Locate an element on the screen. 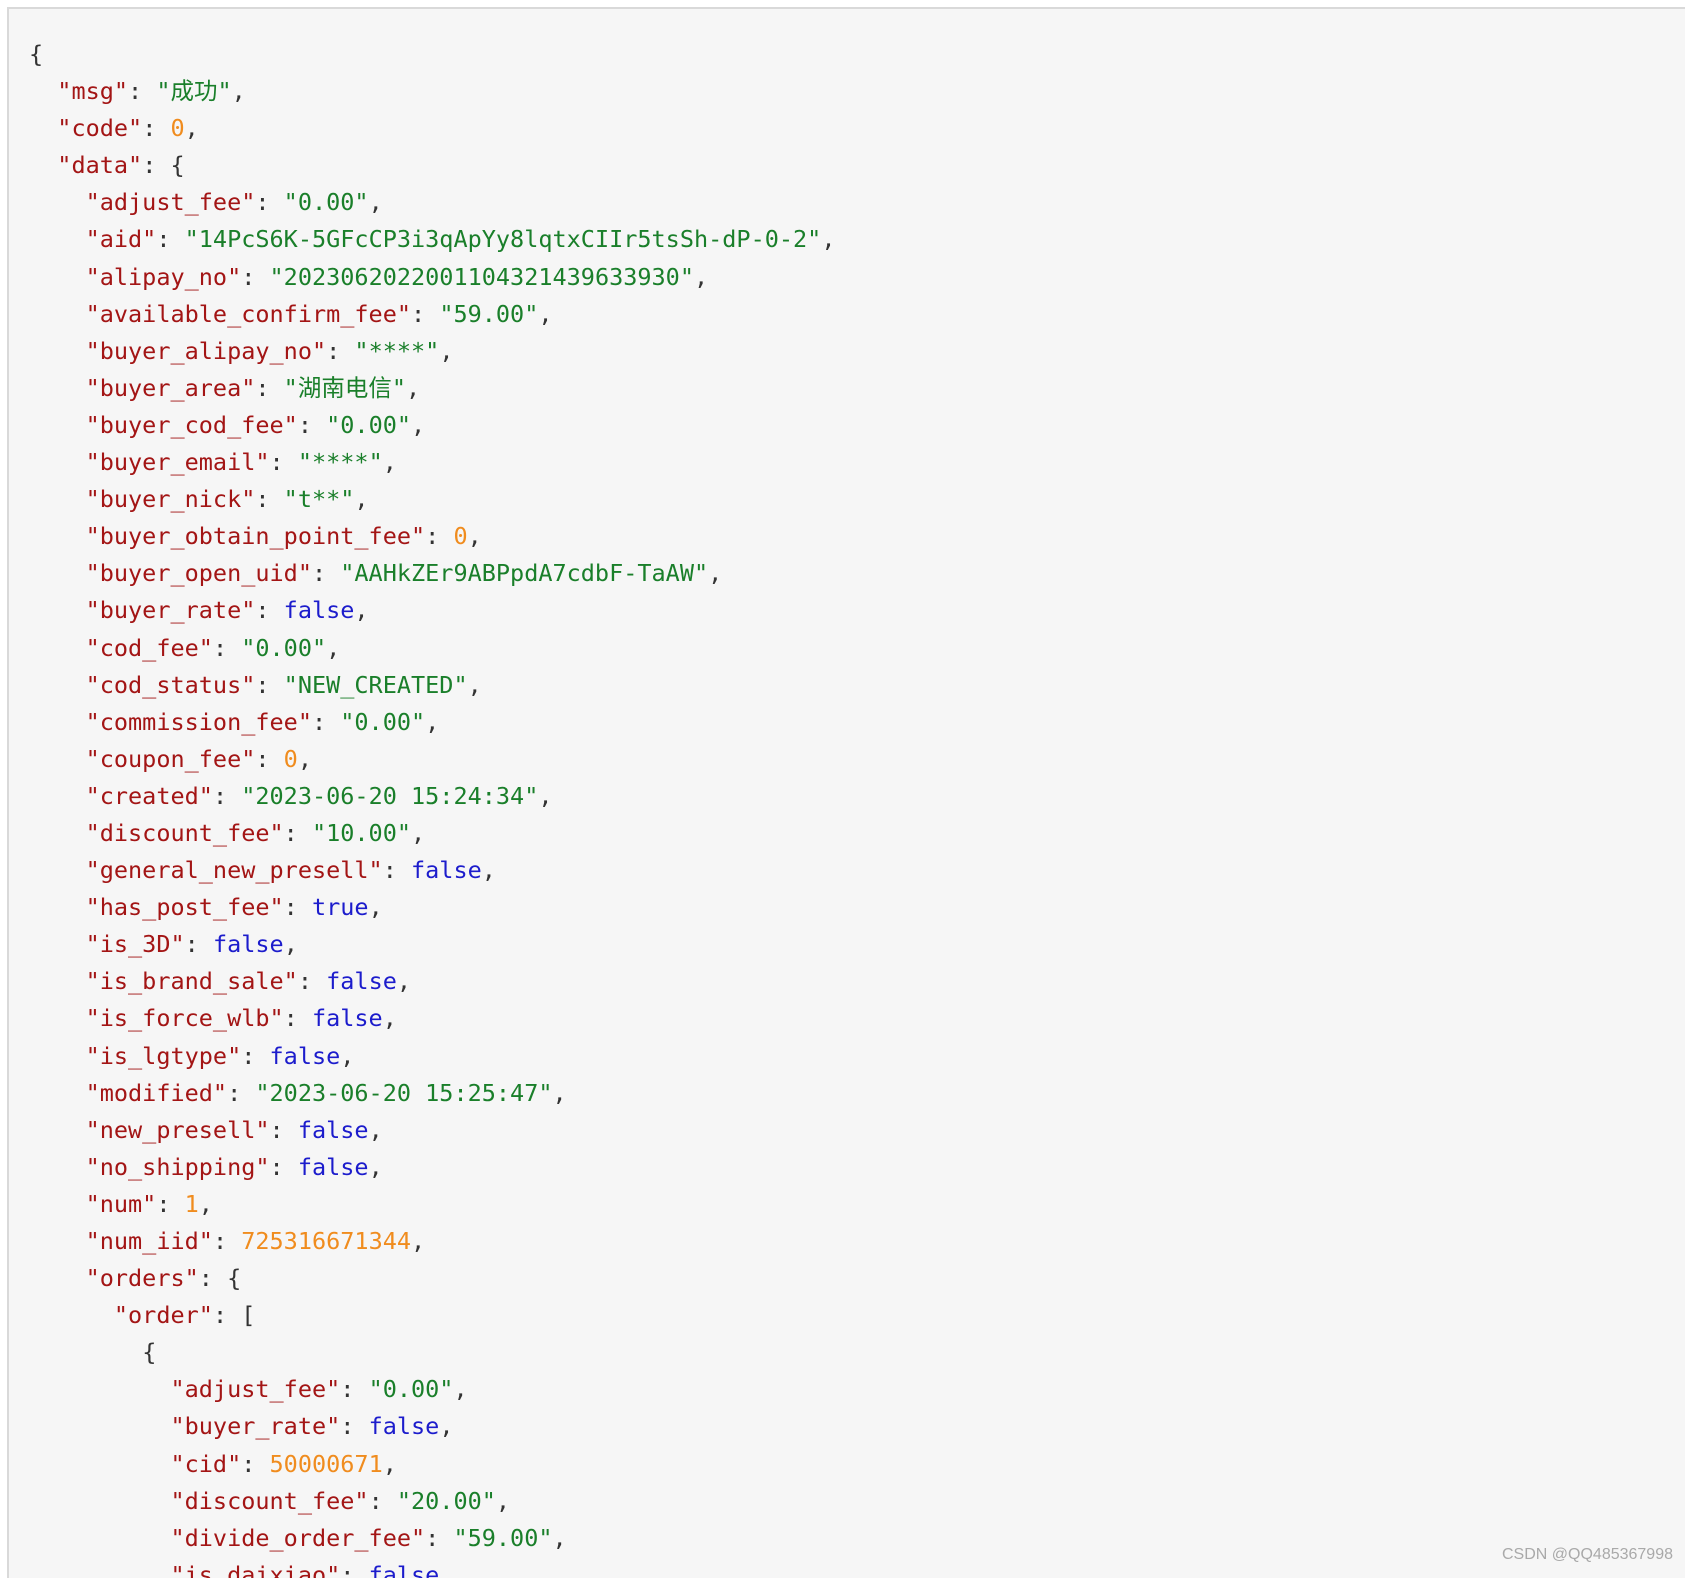  json-boolean-value: true is located at coordinates (340, 907).